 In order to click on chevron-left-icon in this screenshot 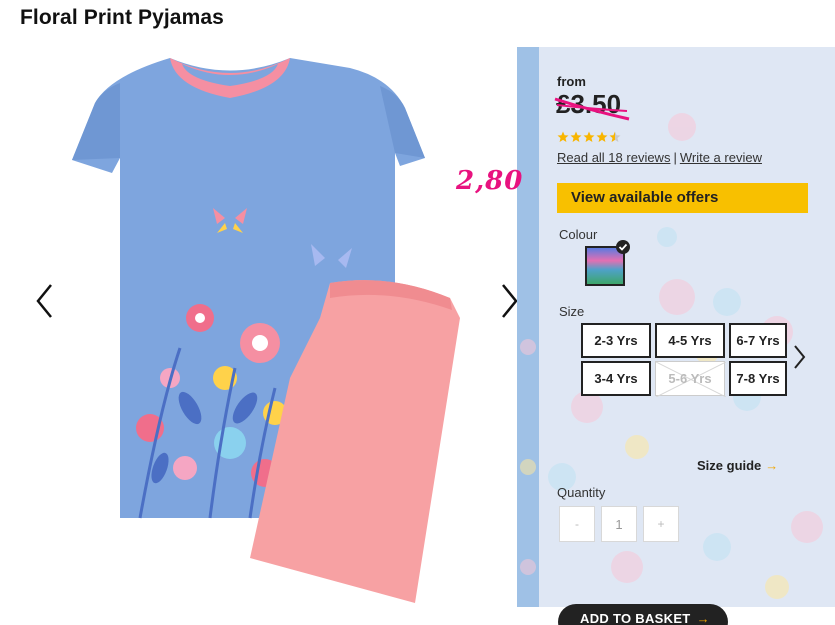, I will do `click(44, 301)`.